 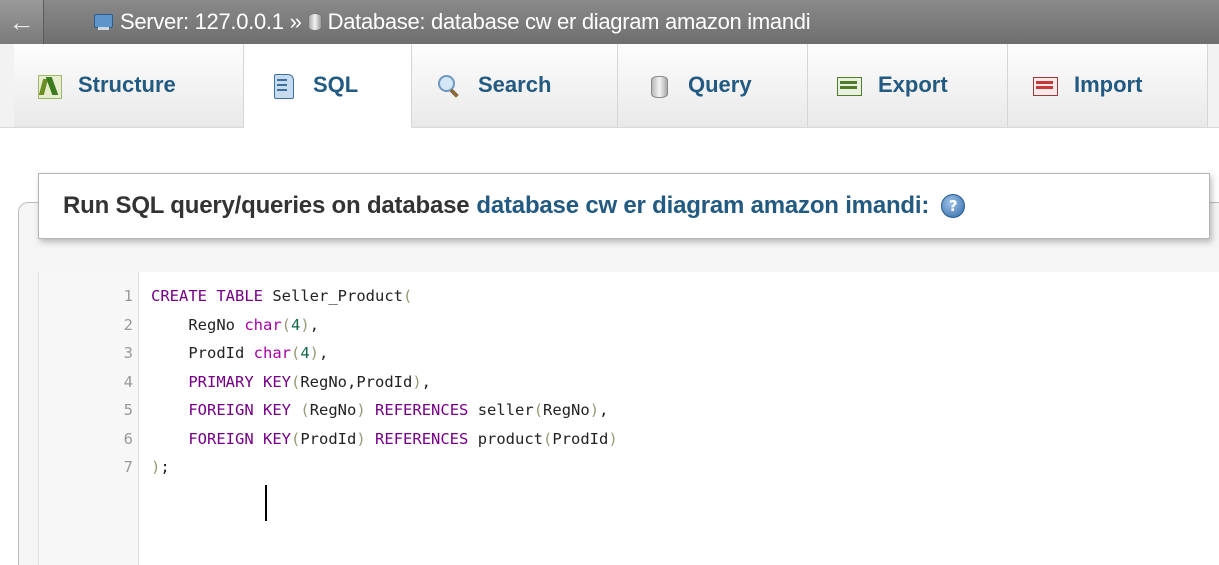 What do you see at coordinates (128, 381) in the screenshot?
I see `line-number: 4` at bounding box center [128, 381].